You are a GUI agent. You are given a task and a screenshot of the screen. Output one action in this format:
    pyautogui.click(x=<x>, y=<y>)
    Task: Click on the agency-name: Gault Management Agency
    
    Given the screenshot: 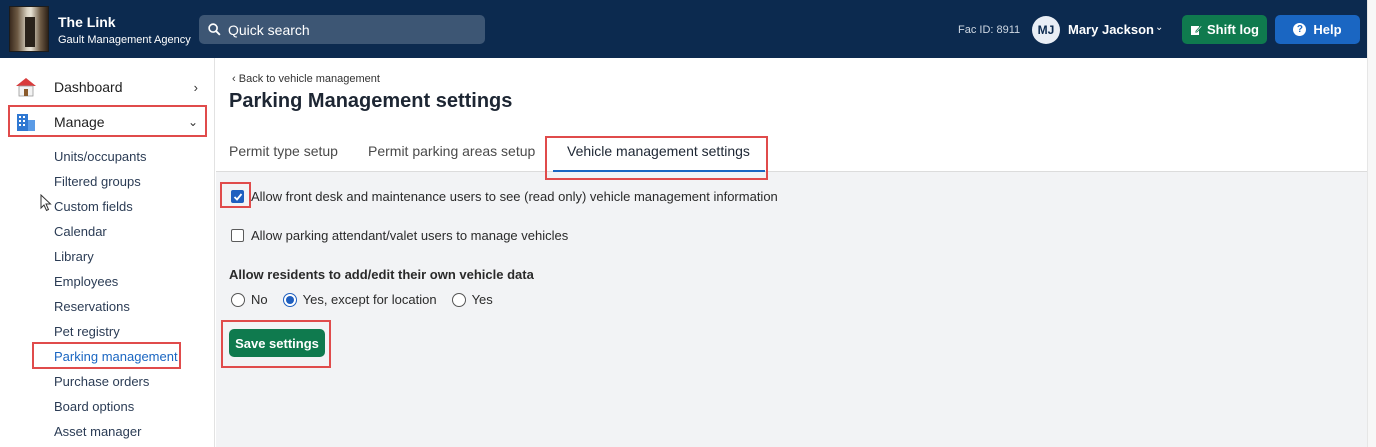 What is the action you would take?
    pyautogui.click(x=124, y=40)
    